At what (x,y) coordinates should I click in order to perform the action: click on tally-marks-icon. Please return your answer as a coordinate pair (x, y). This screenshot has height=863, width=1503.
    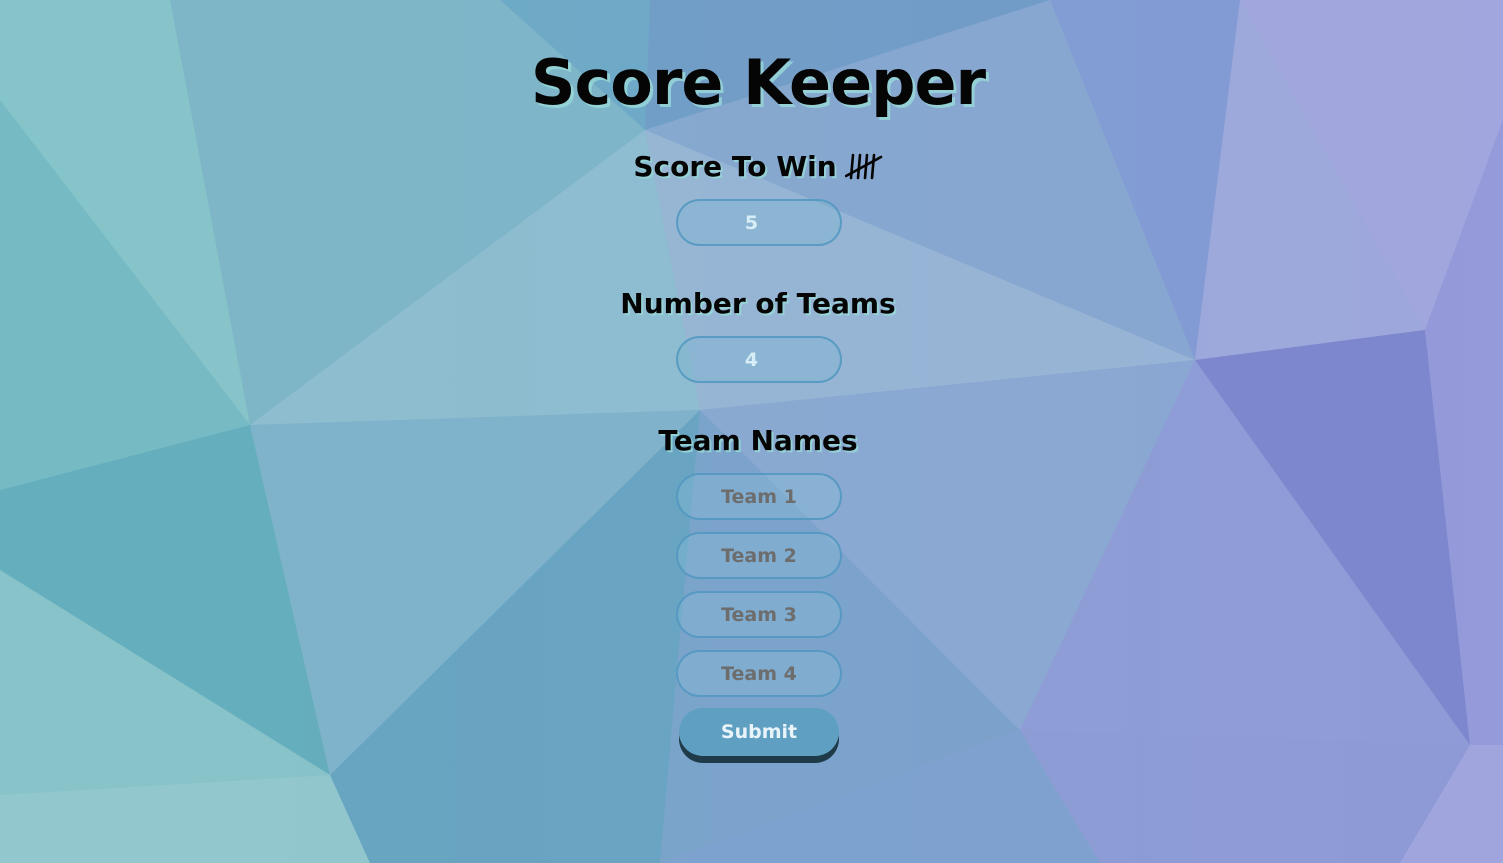
    Looking at the image, I should click on (863, 169).